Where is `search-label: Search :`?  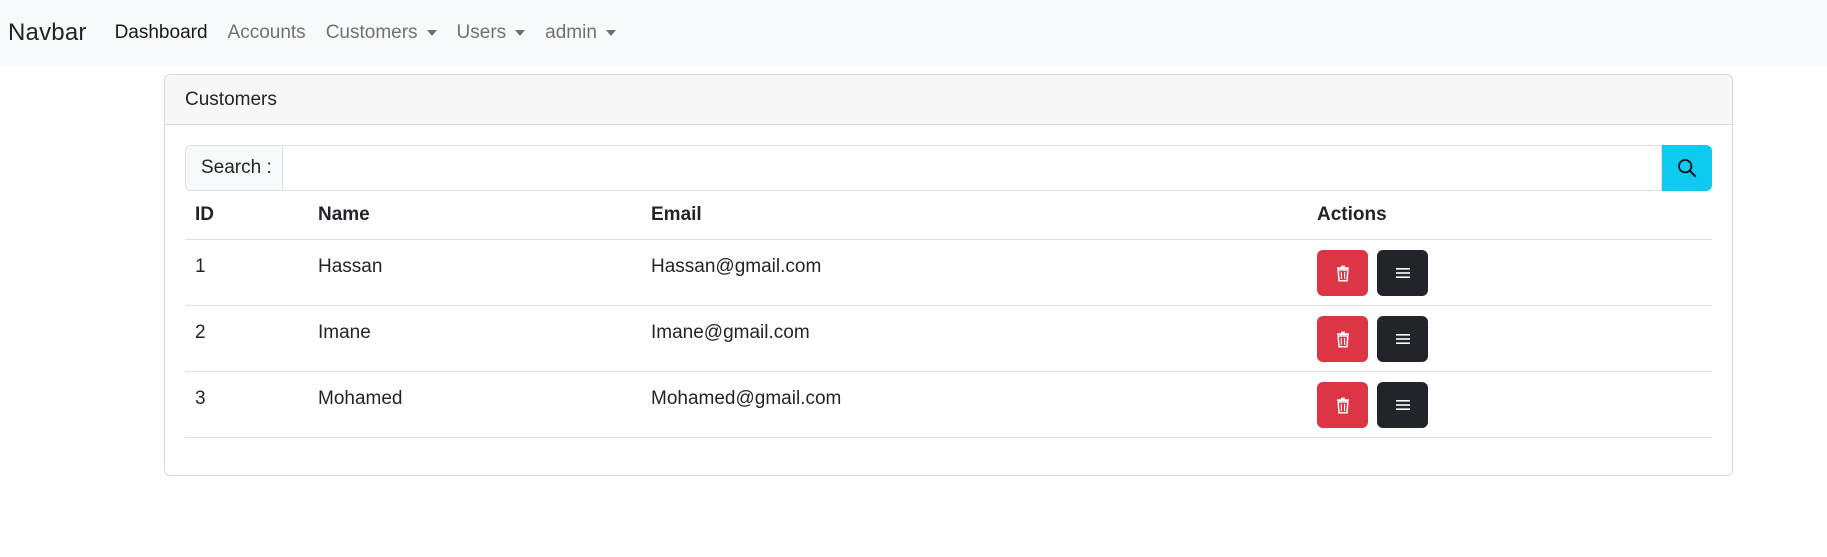 search-label: Search : is located at coordinates (233, 168).